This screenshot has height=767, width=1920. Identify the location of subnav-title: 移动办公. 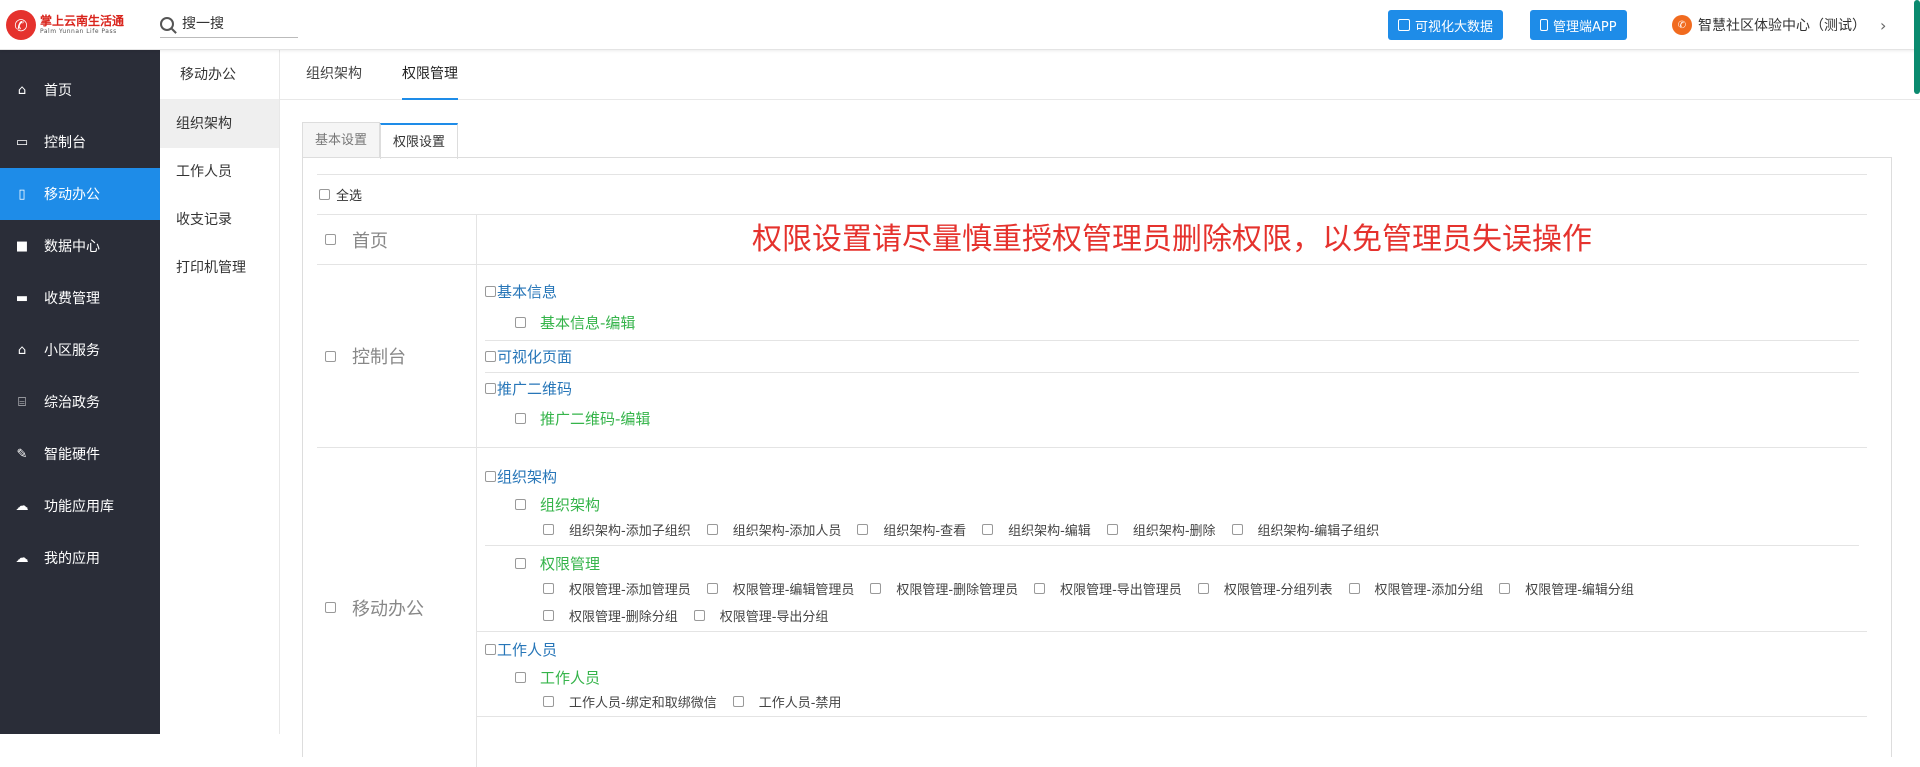
(219, 75).